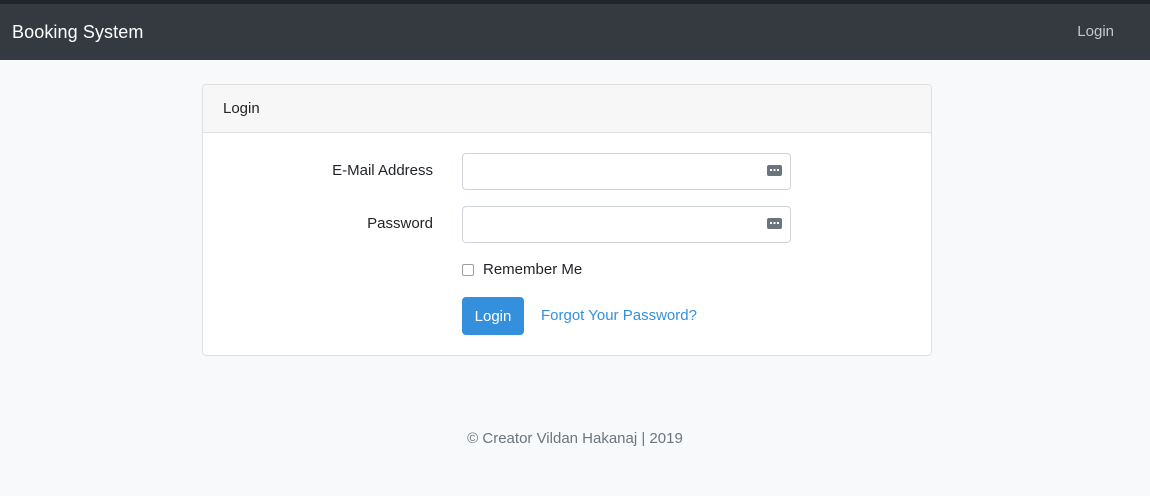 This screenshot has height=496, width=1150. Describe the element at coordinates (626, 171) in the screenshot. I see `email-field` at that location.